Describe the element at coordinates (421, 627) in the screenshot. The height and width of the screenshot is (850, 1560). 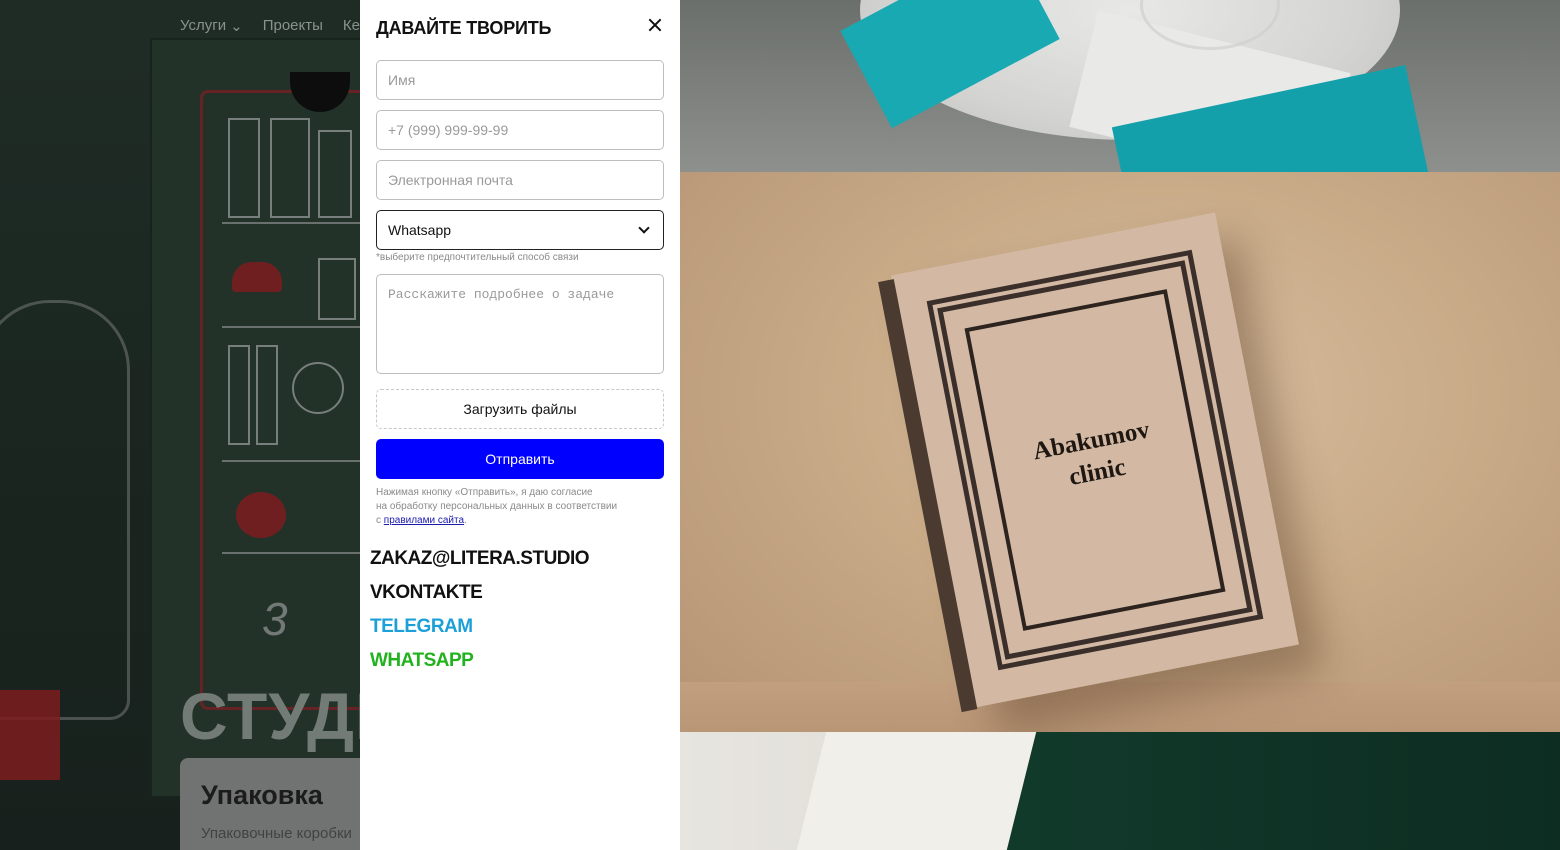
I see `telegram-link: TELEGRAM` at that location.